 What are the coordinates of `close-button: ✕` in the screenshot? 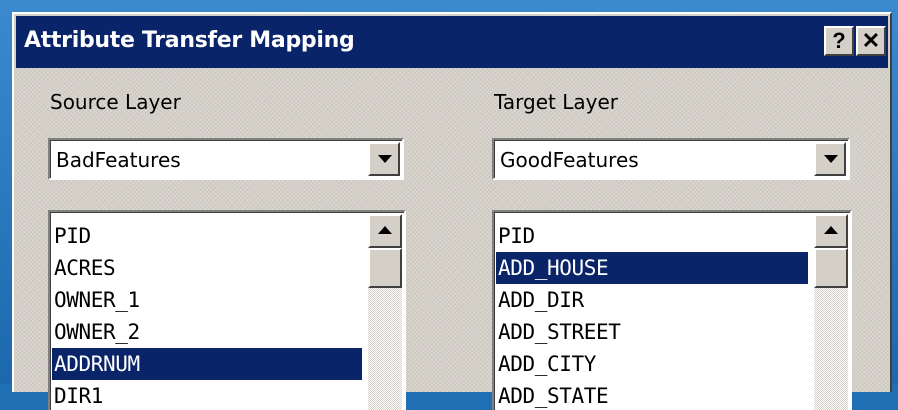 It's located at (871, 41).